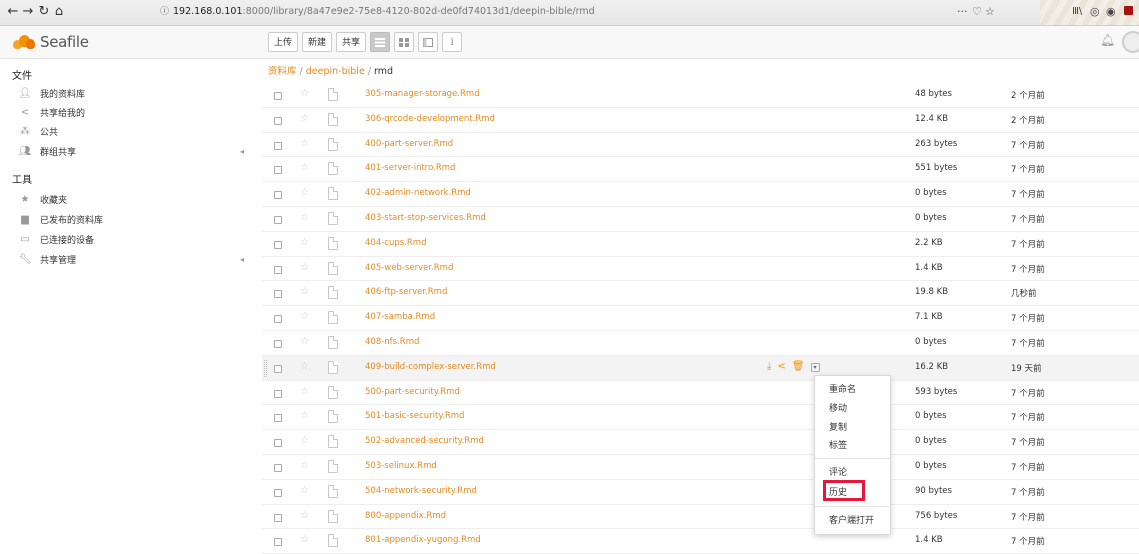 The width and height of the screenshot is (1139, 554). Describe the element at coordinates (133, 219) in the screenshot. I see `sidebar-item-published: ▆ 已发布的资料库` at that location.